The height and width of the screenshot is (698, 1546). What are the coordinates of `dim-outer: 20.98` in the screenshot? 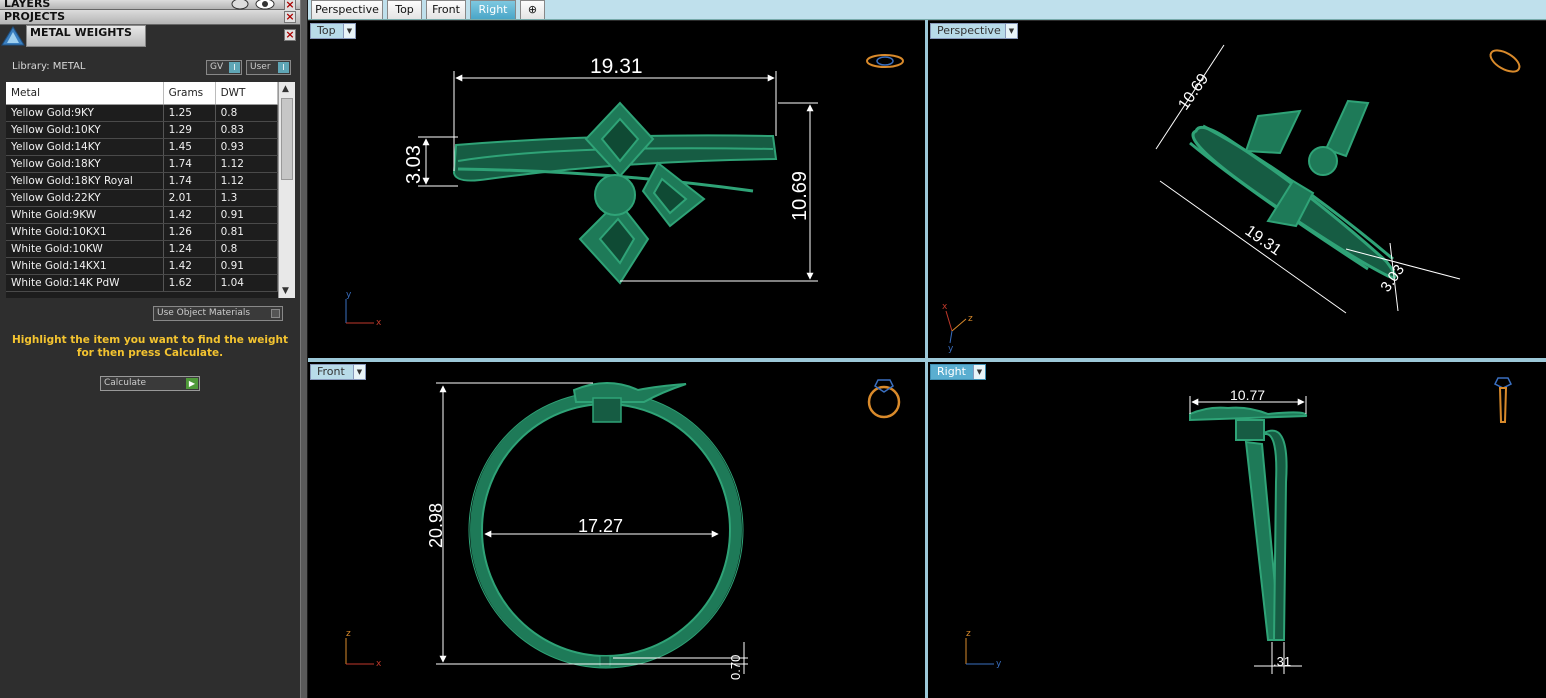 It's located at (436, 525).